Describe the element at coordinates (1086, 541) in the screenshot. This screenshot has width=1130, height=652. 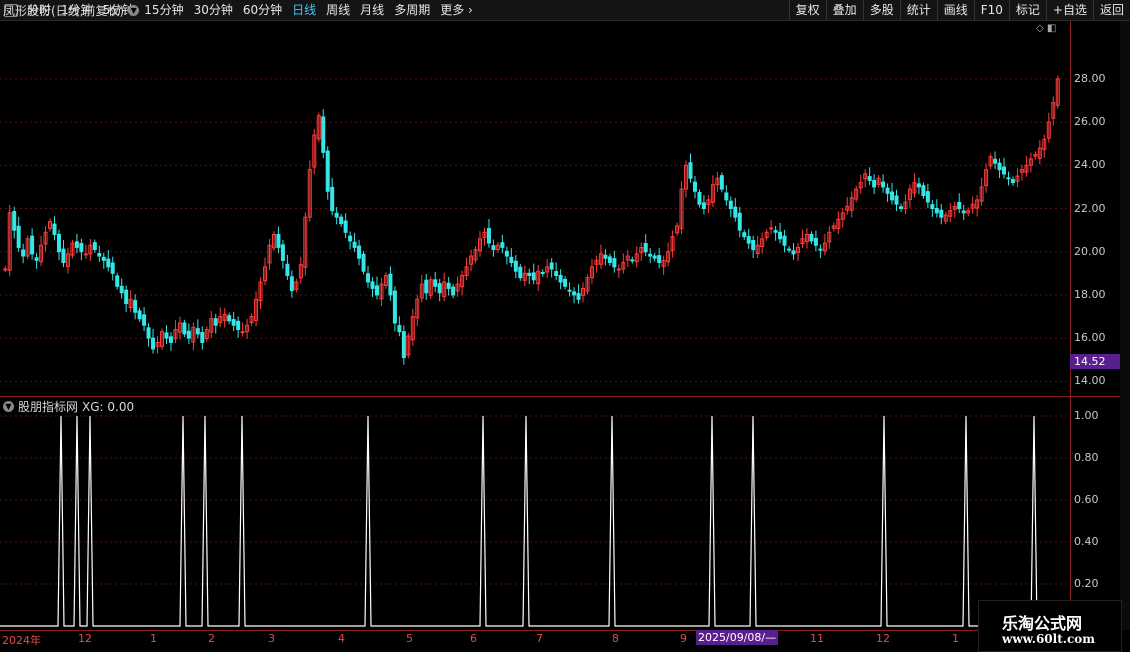
I see `indicator-tick: 0.40` at that location.